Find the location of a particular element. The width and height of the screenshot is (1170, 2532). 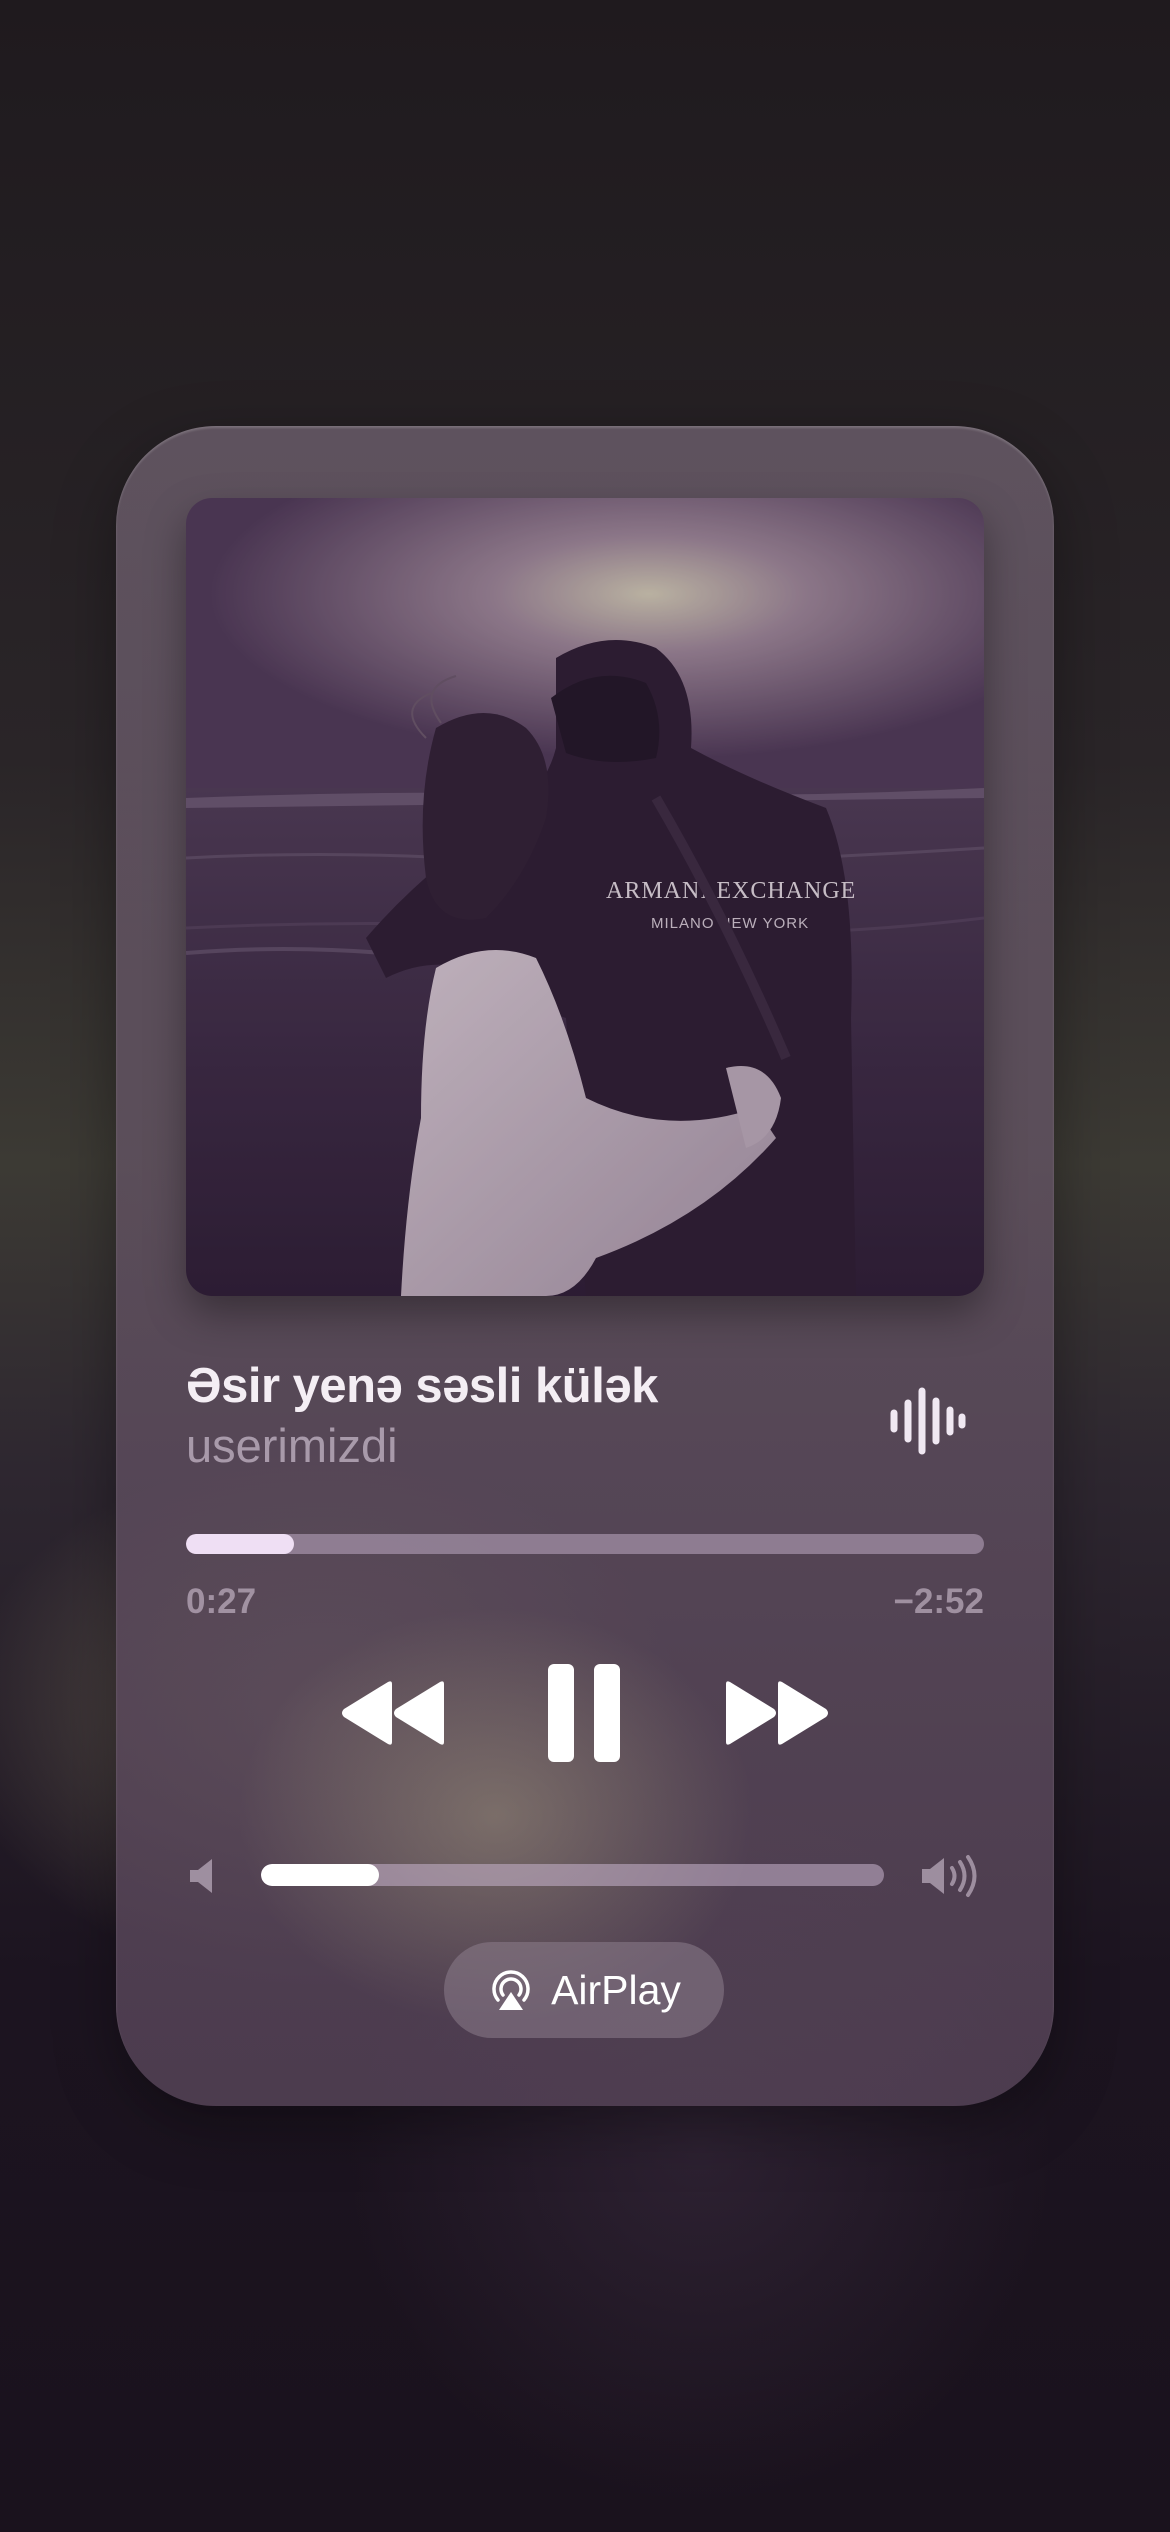

track-artist: userimizdi is located at coordinates (506, 1445).